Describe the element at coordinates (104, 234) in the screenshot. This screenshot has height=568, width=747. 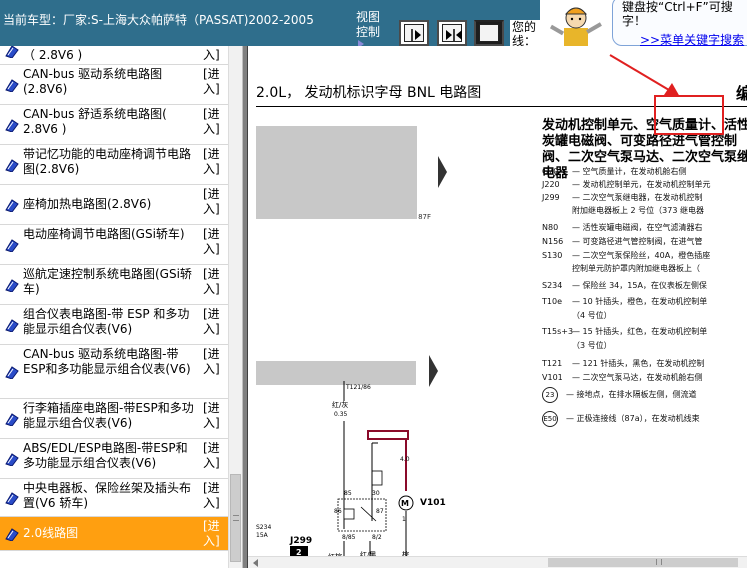
I see `list-item-label: 电动座椅调节电路图(GSi轿车)` at that location.